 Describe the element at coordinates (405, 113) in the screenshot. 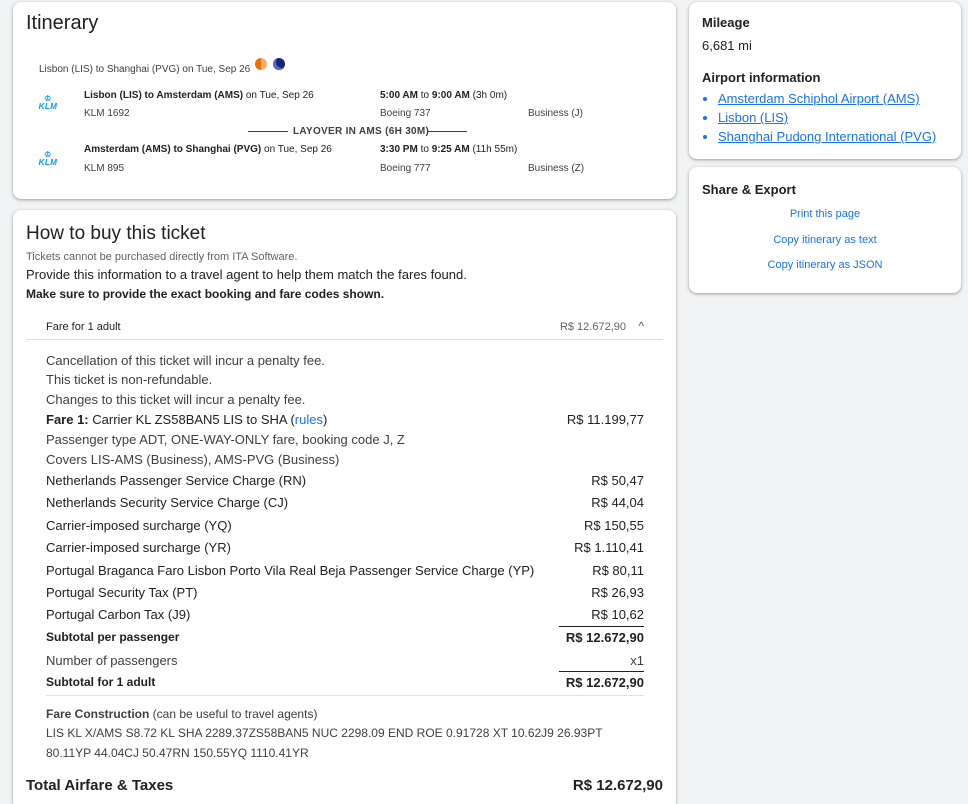

I see `segment-1-aircraft: Boeing 737` at that location.